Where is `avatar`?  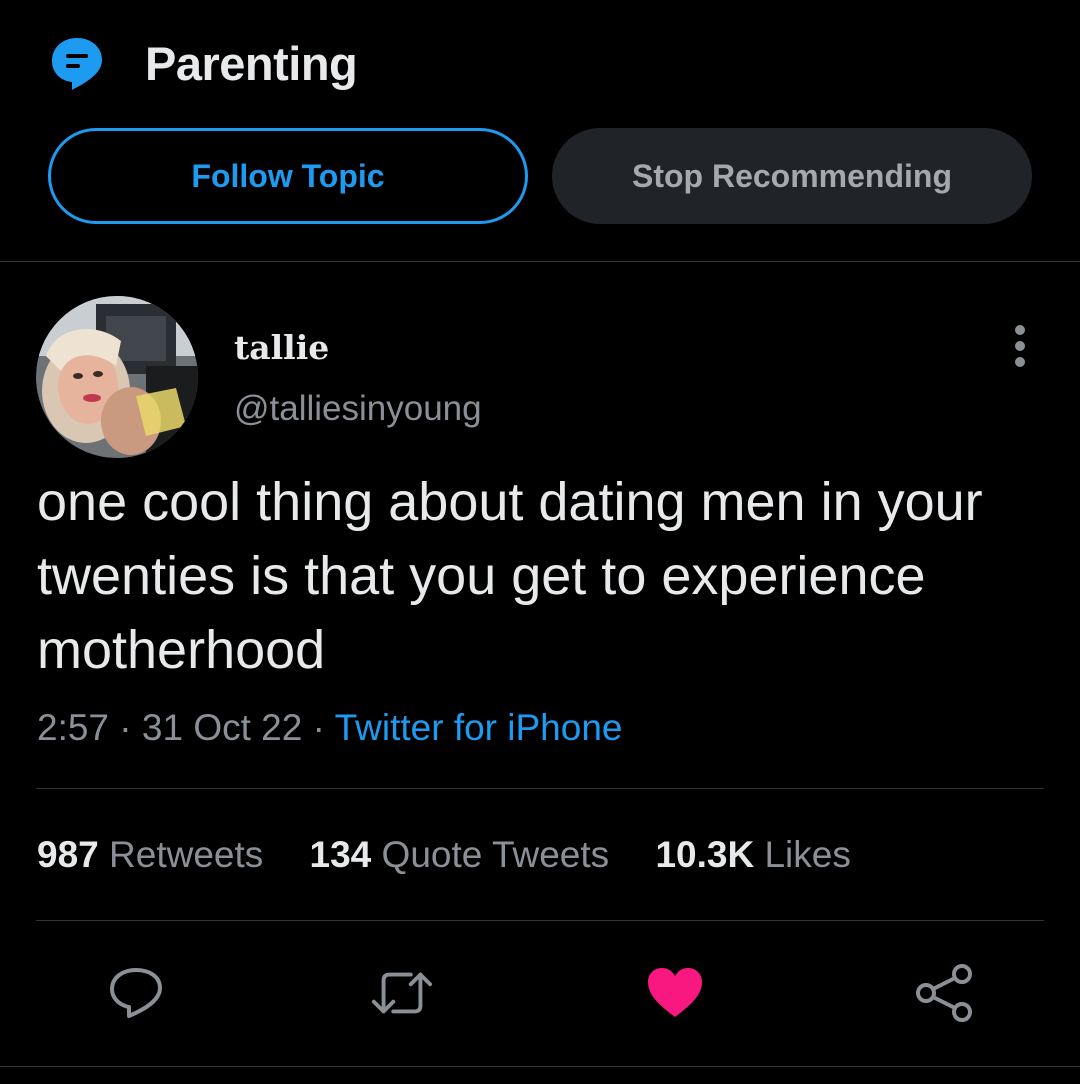
avatar is located at coordinates (117, 377).